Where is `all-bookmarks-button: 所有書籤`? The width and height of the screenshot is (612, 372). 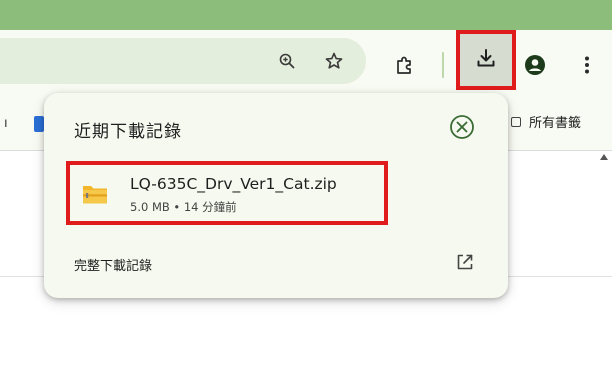
all-bookmarks-button: 所有書籤 is located at coordinates (546, 121).